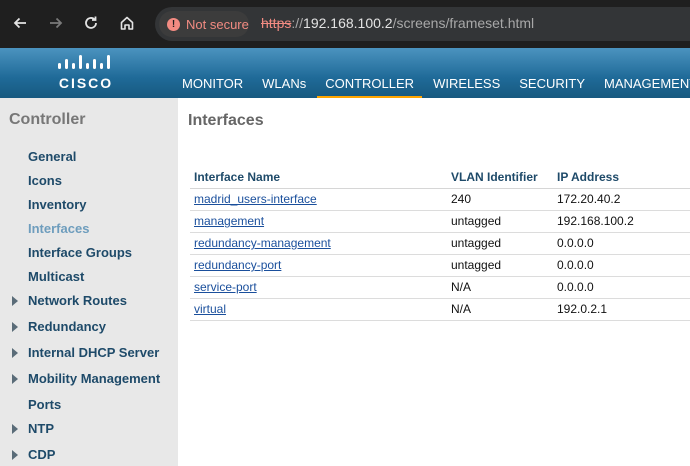  I want to click on interface-link: redundancy-port, so click(237, 265).